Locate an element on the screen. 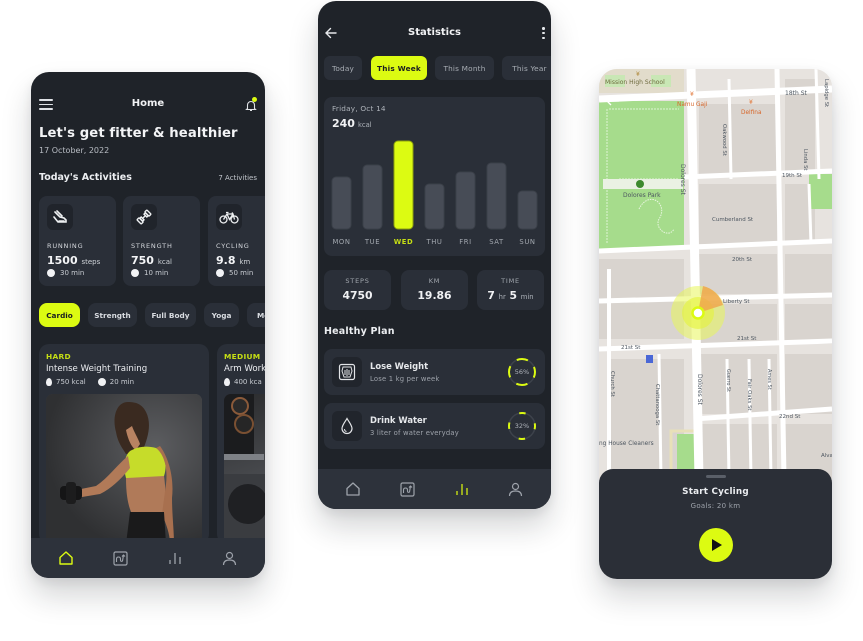  activity-card-strength: STRENGTH 750 kcal 10 min is located at coordinates (161, 241).